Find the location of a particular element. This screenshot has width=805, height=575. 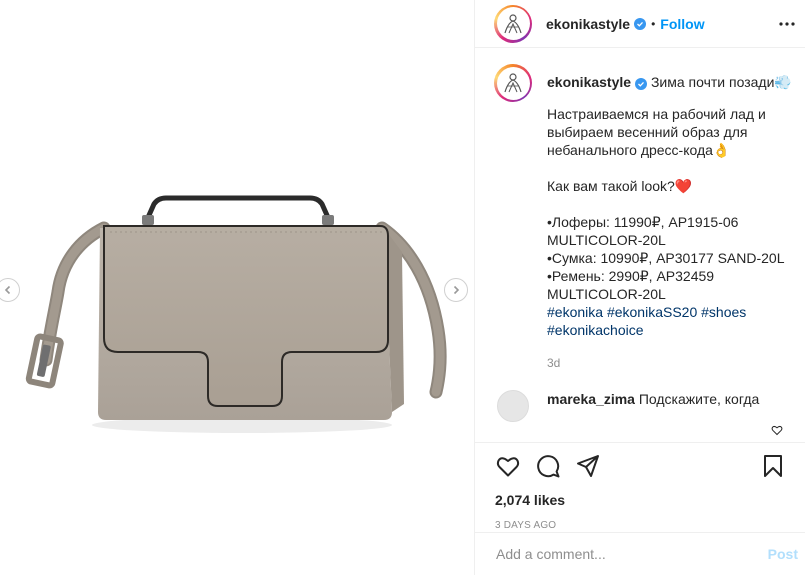

like-button is located at coordinates (508, 466).